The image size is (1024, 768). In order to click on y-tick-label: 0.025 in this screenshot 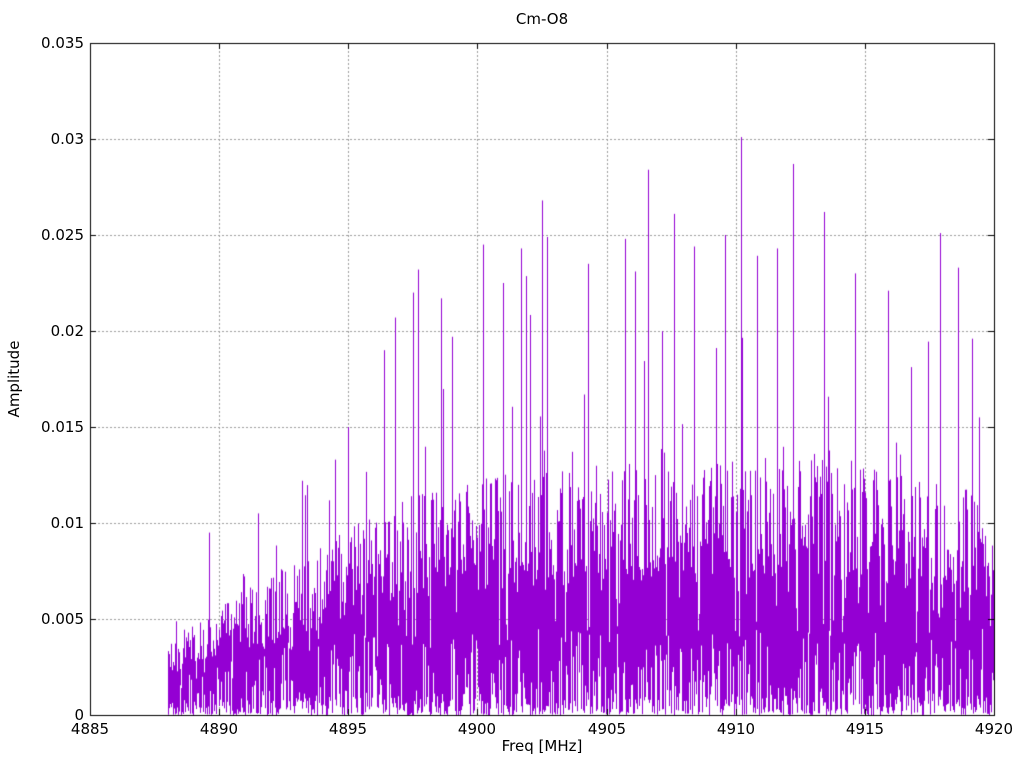, I will do `click(62, 235)`.